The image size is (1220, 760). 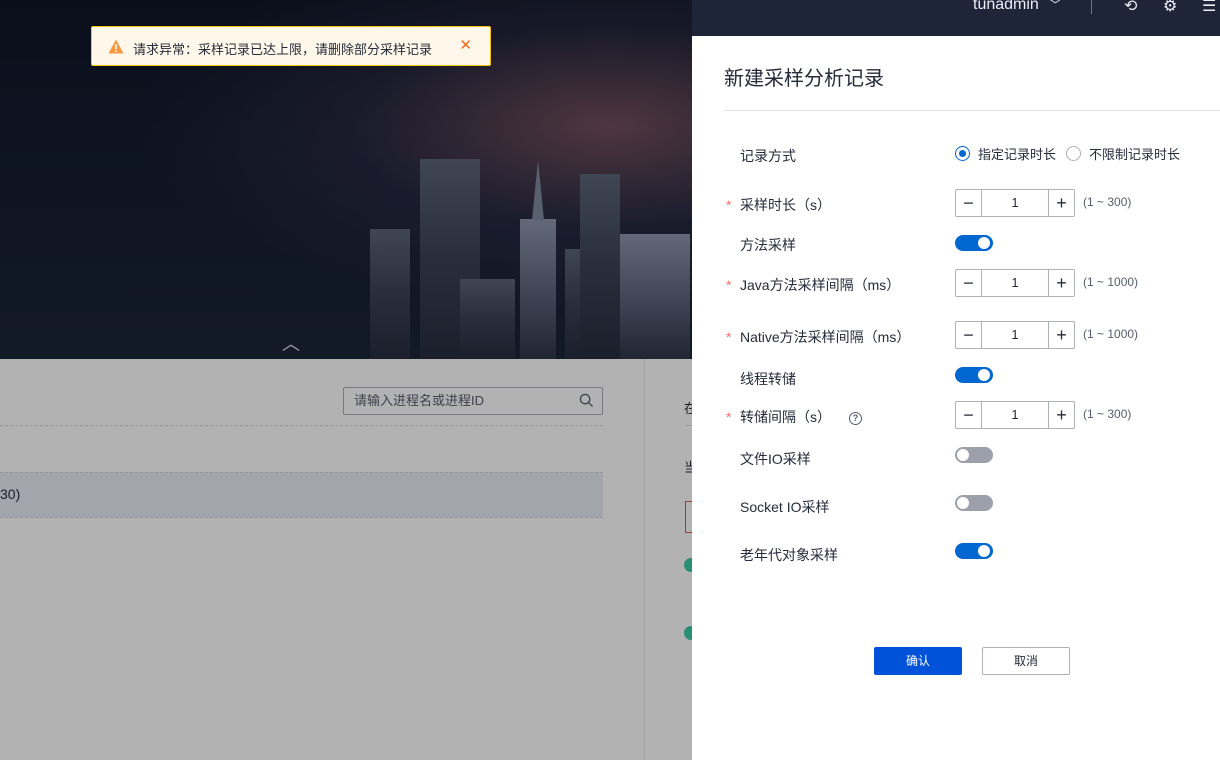 I want to click on field-label: 采样时长（s）, so click(x=785, y=205).